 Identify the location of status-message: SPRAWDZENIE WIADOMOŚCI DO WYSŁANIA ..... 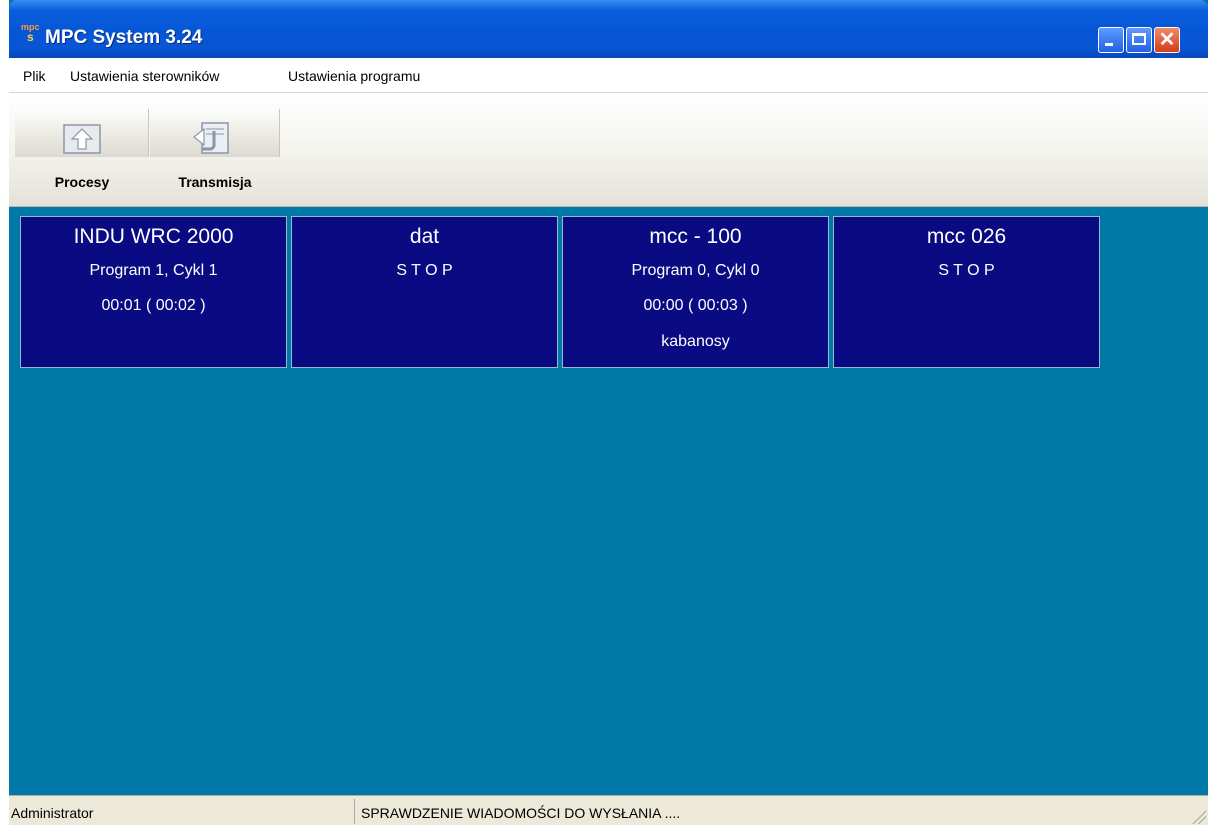
(521, 813).